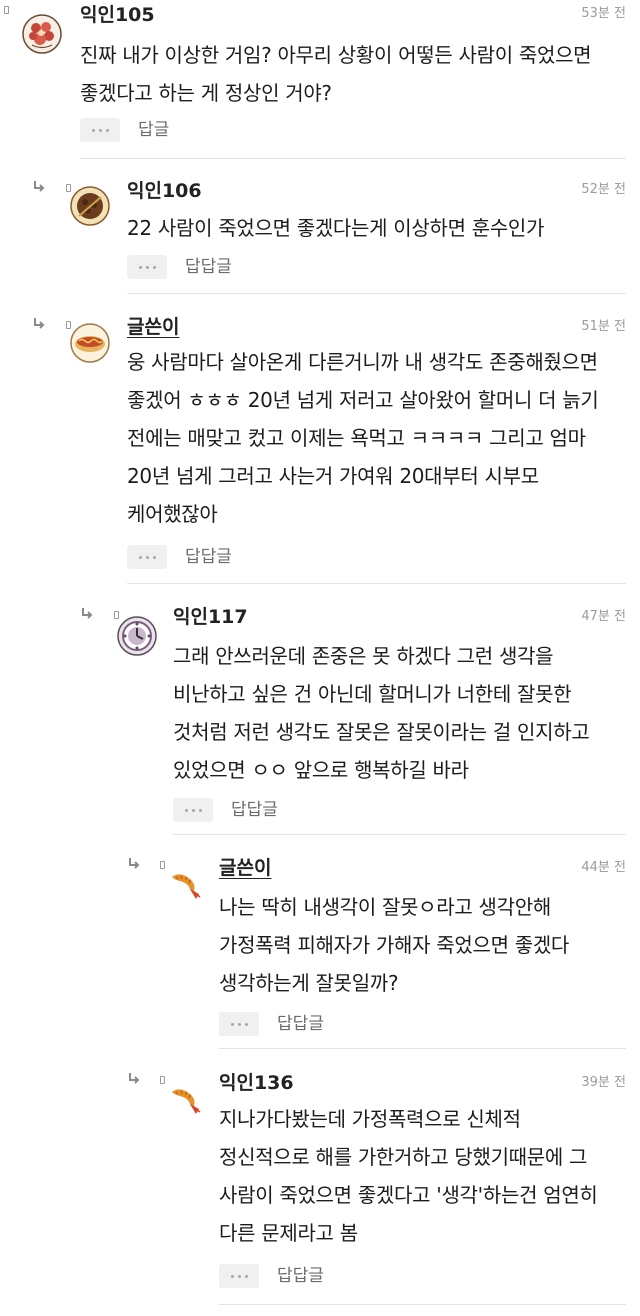 This screenshot has width=640, height=1316. I want to click on comment-author: 익인136, so click(256, 1083).